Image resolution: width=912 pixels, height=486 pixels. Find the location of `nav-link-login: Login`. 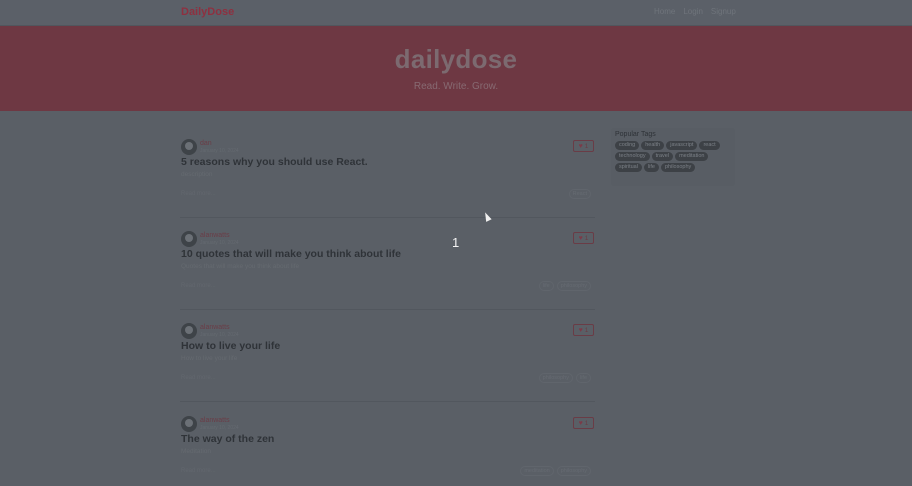

nav-link-login: Login is located at coordinates (693, 11).